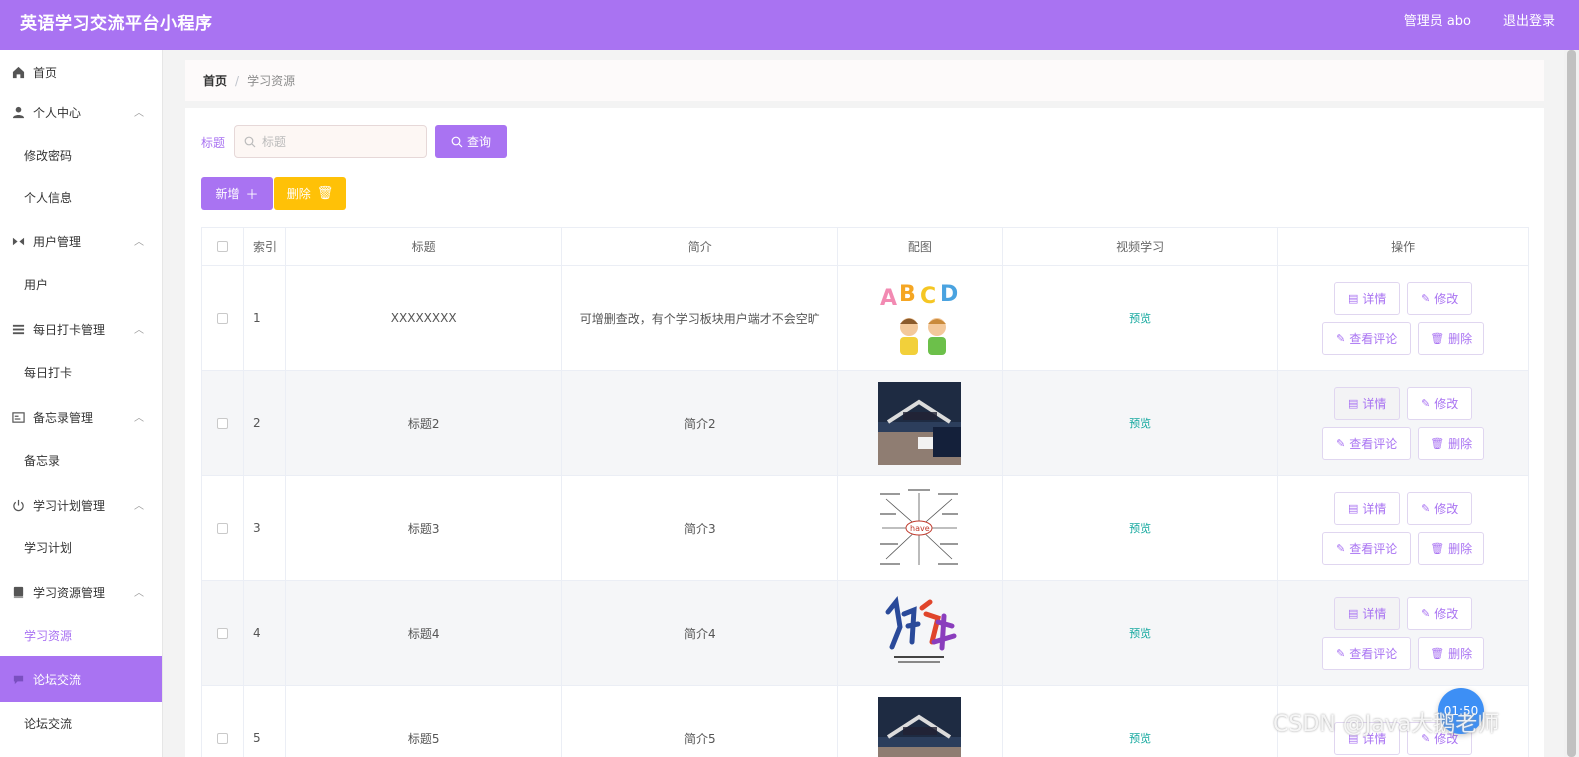 The height and width of the screenshot is (757, 1579). What do you see at coordinates (1529, 19) in the screenshot?
I see `logout-link: 退出登录` at bounding box center [1529, 19].